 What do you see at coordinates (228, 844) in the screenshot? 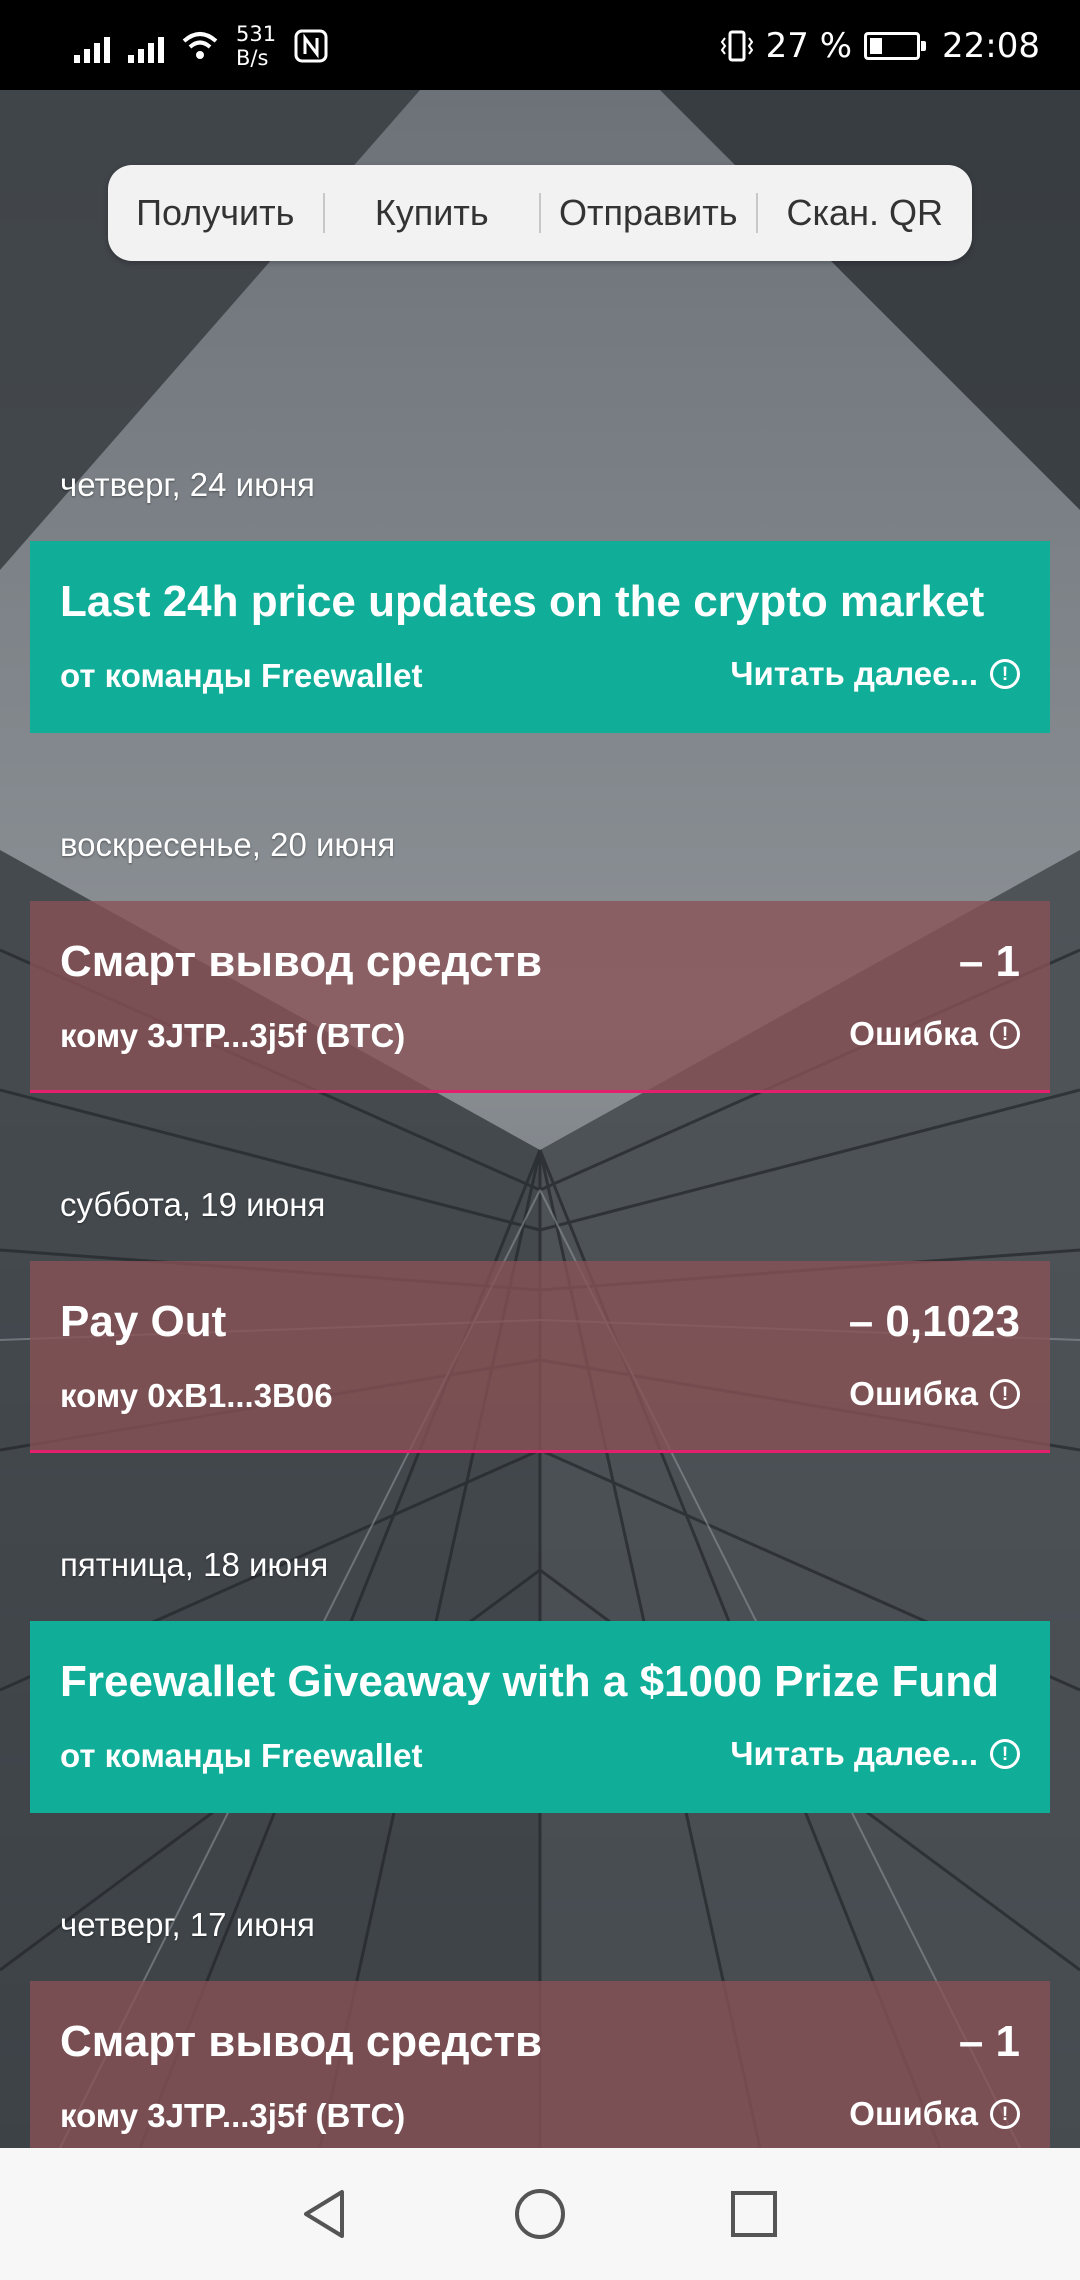
I see `date-header: воскресенье, 20 июня` at bounding box center [228, 844].